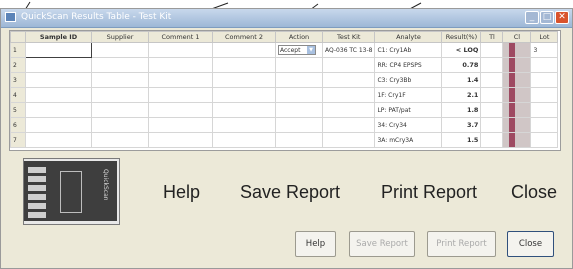 The height and width of the screenshot is (269, 573). What do you see at coordinates (492, 37) in the screenshot?
I see `header-tl: Tl` at bounding box center [492, 37].